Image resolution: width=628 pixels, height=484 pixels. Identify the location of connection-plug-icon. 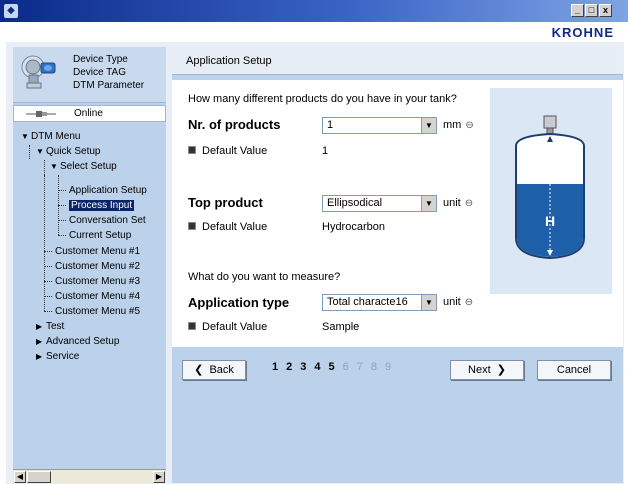
(41, 114).